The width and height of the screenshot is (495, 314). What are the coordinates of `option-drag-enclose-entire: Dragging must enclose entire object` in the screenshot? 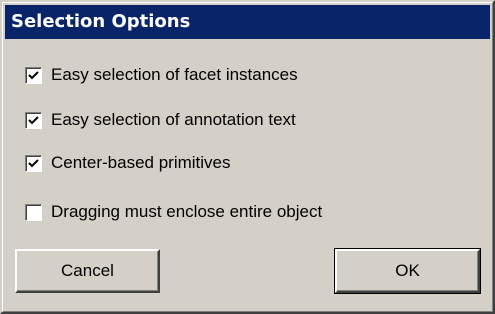 It's located at (173, 212).